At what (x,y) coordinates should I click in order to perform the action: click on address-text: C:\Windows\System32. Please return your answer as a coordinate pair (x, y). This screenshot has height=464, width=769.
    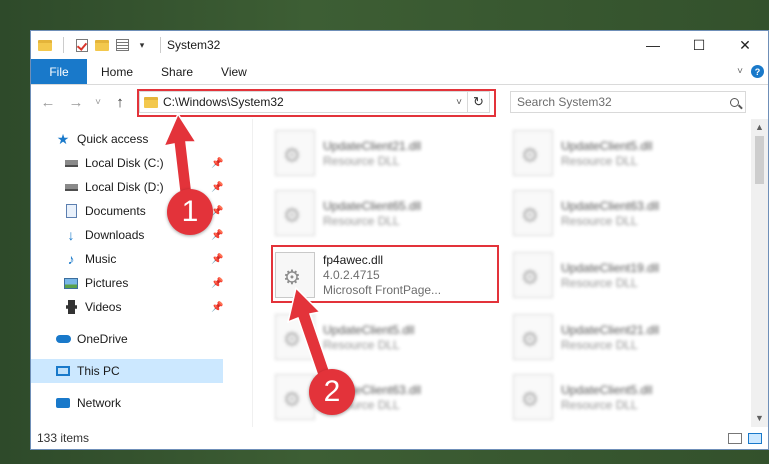
    Looking at the image, I should click on (307, 102).